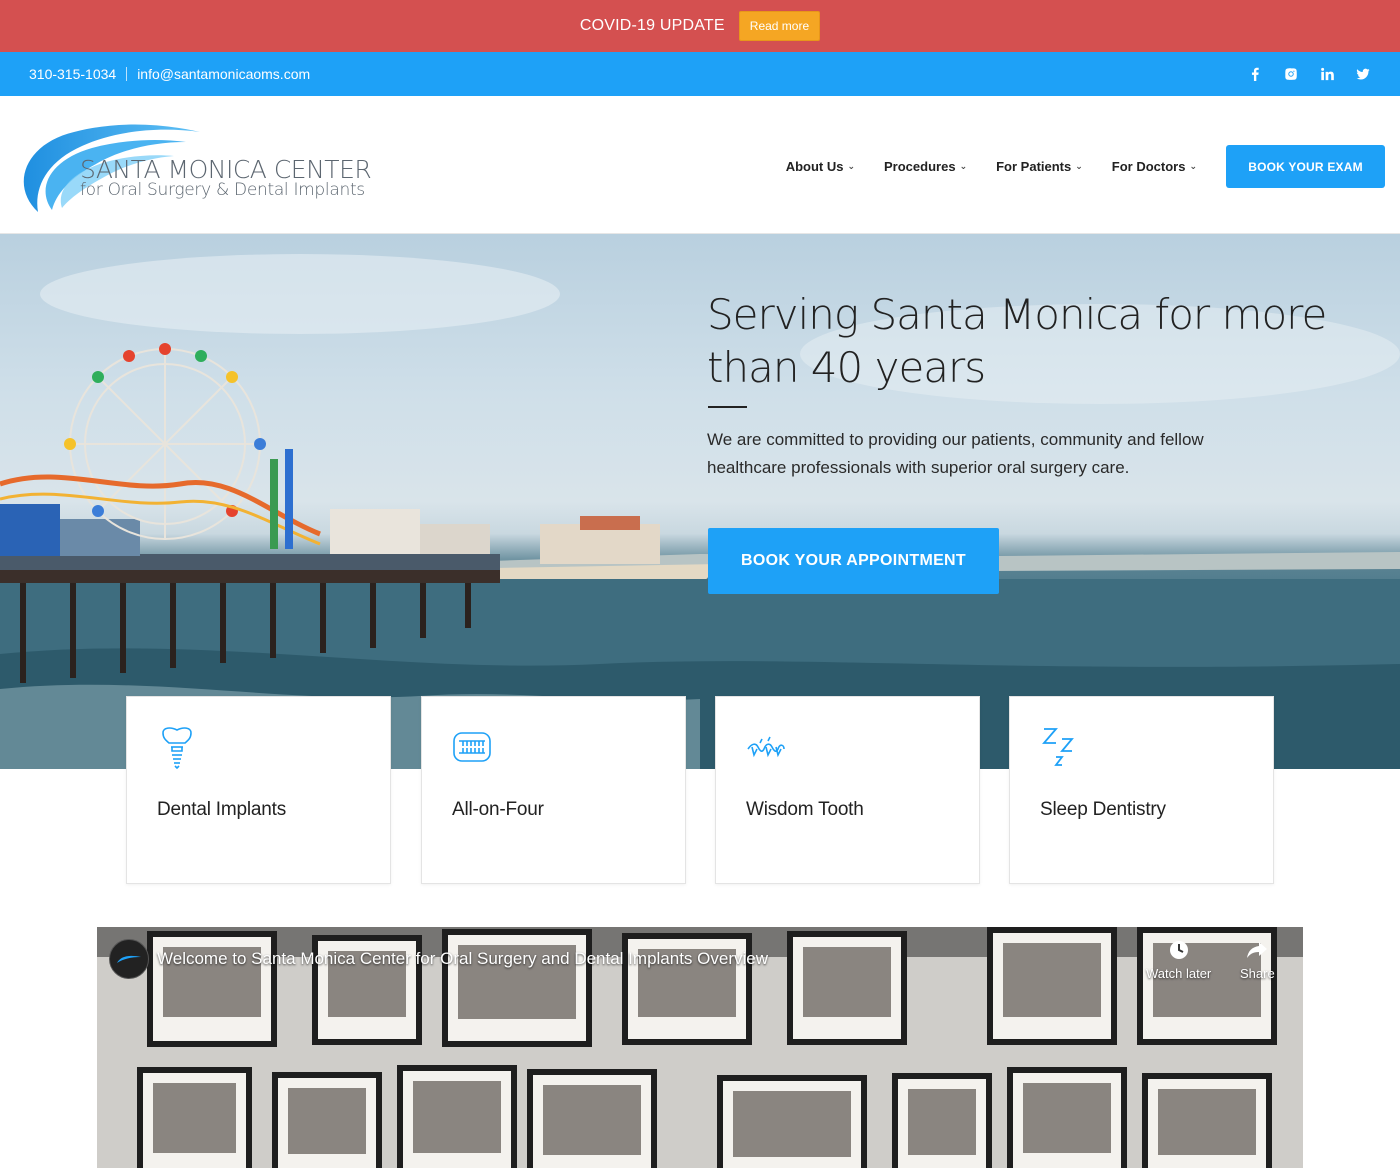 This screenshot has height=1168, width=1400. What do you see at coordinates (1148, 166) in the screenshot?
I see `nav-label: For Doctors` at bounding box center [1148, 166].